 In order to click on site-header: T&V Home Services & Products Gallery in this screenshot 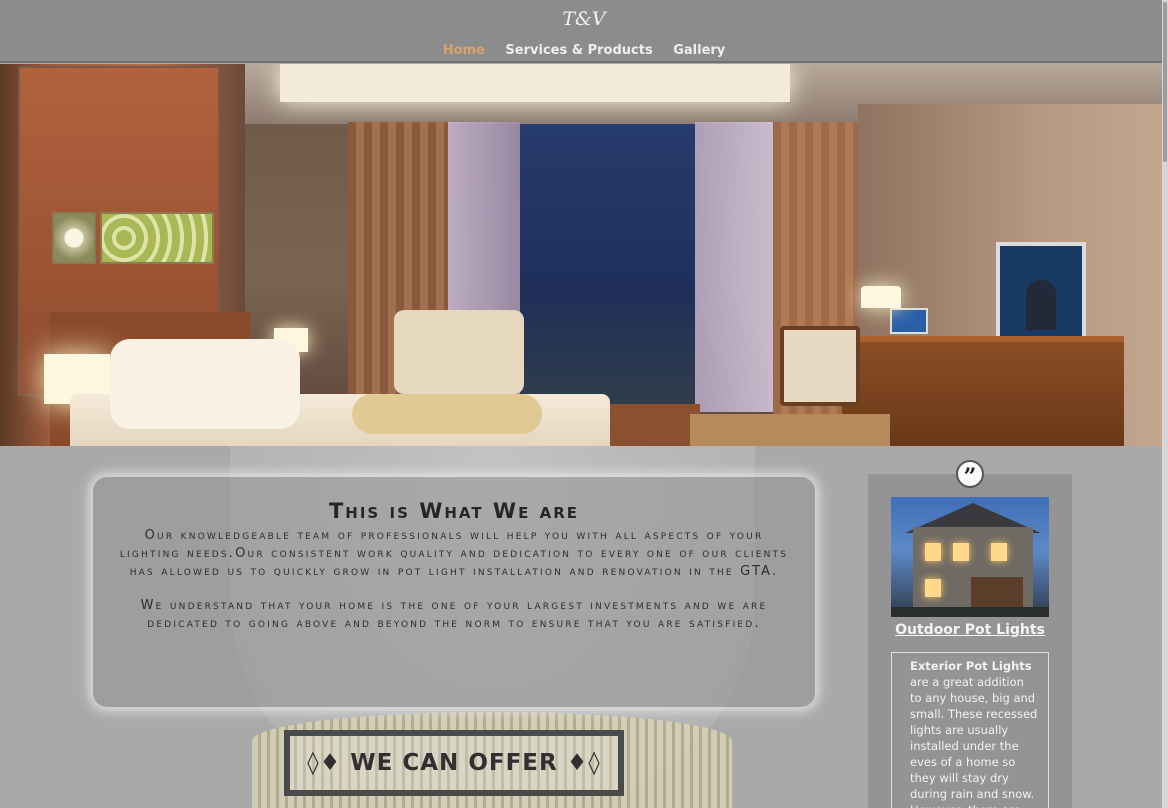, I will do `click(584, 31)`.